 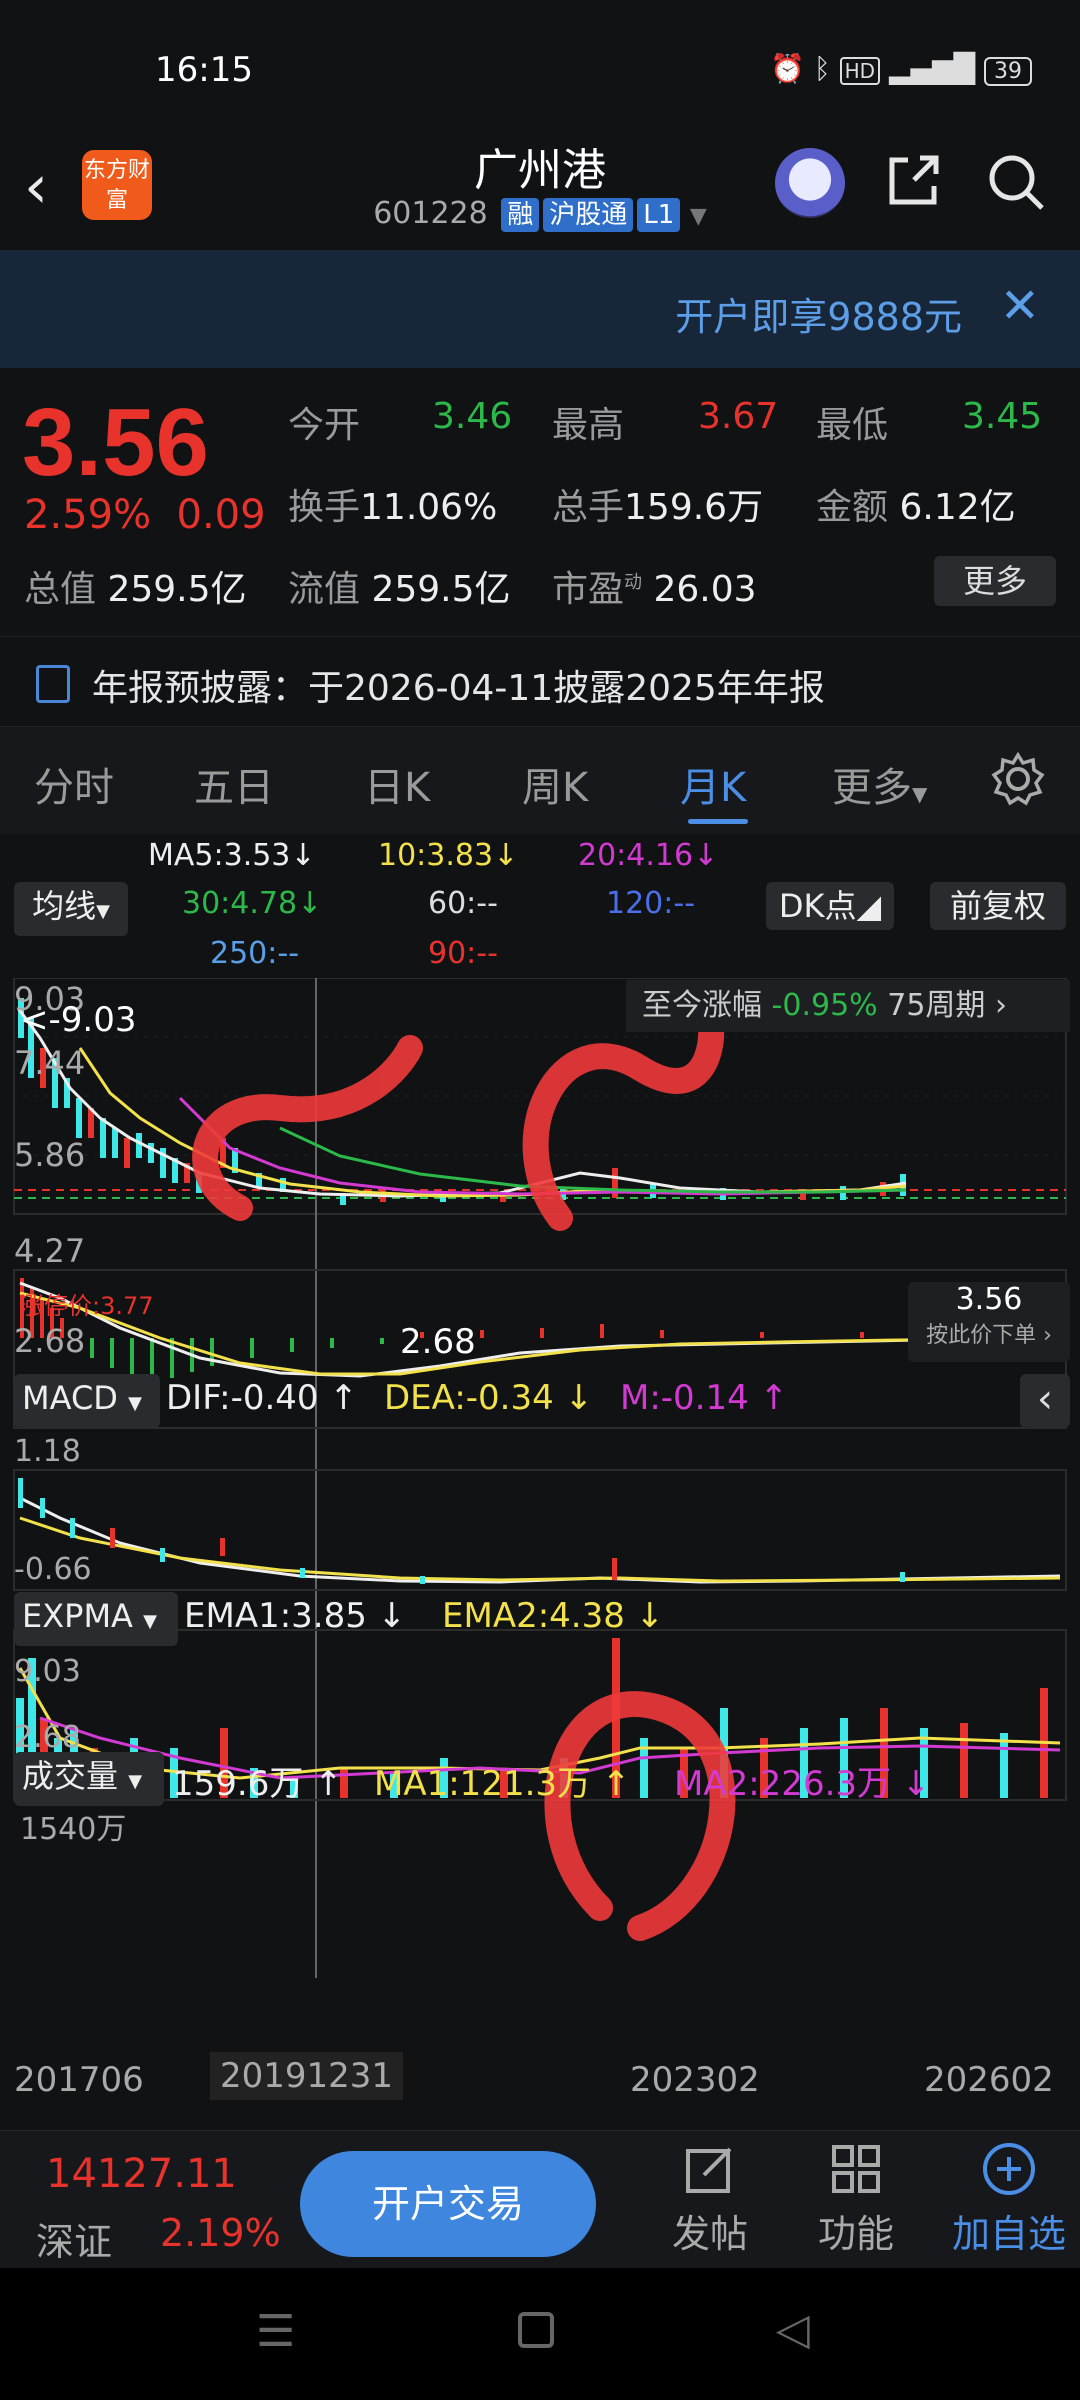 I want to click on volume-value: 159.6万 ↑, so click(x=257, y=1784).